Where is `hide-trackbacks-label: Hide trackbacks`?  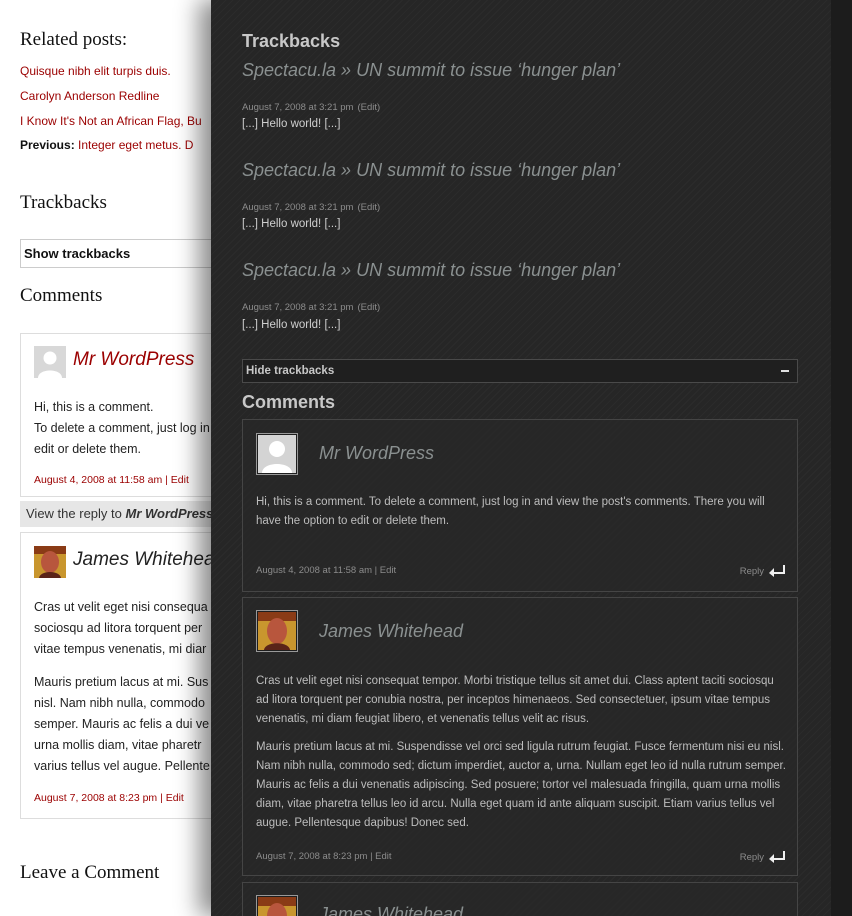 hide-trackbacks-label: Hide trackbacks is located at coordinates (290, 371).